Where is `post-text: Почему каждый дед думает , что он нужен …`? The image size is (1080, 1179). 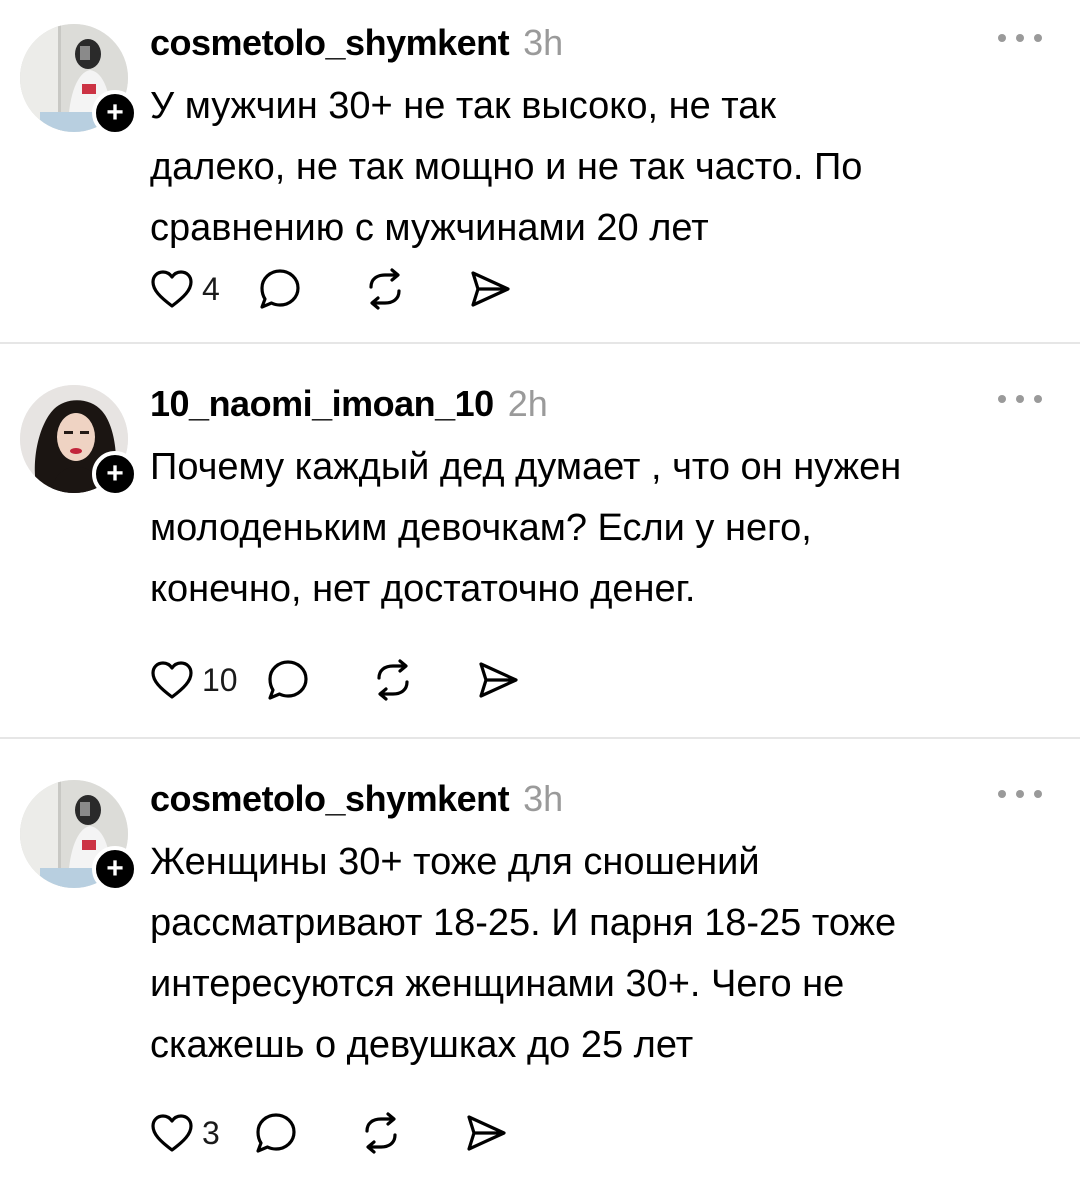
post-text: Почему каждый дед думает , что он нужен … is located at coordinates (526, 528).